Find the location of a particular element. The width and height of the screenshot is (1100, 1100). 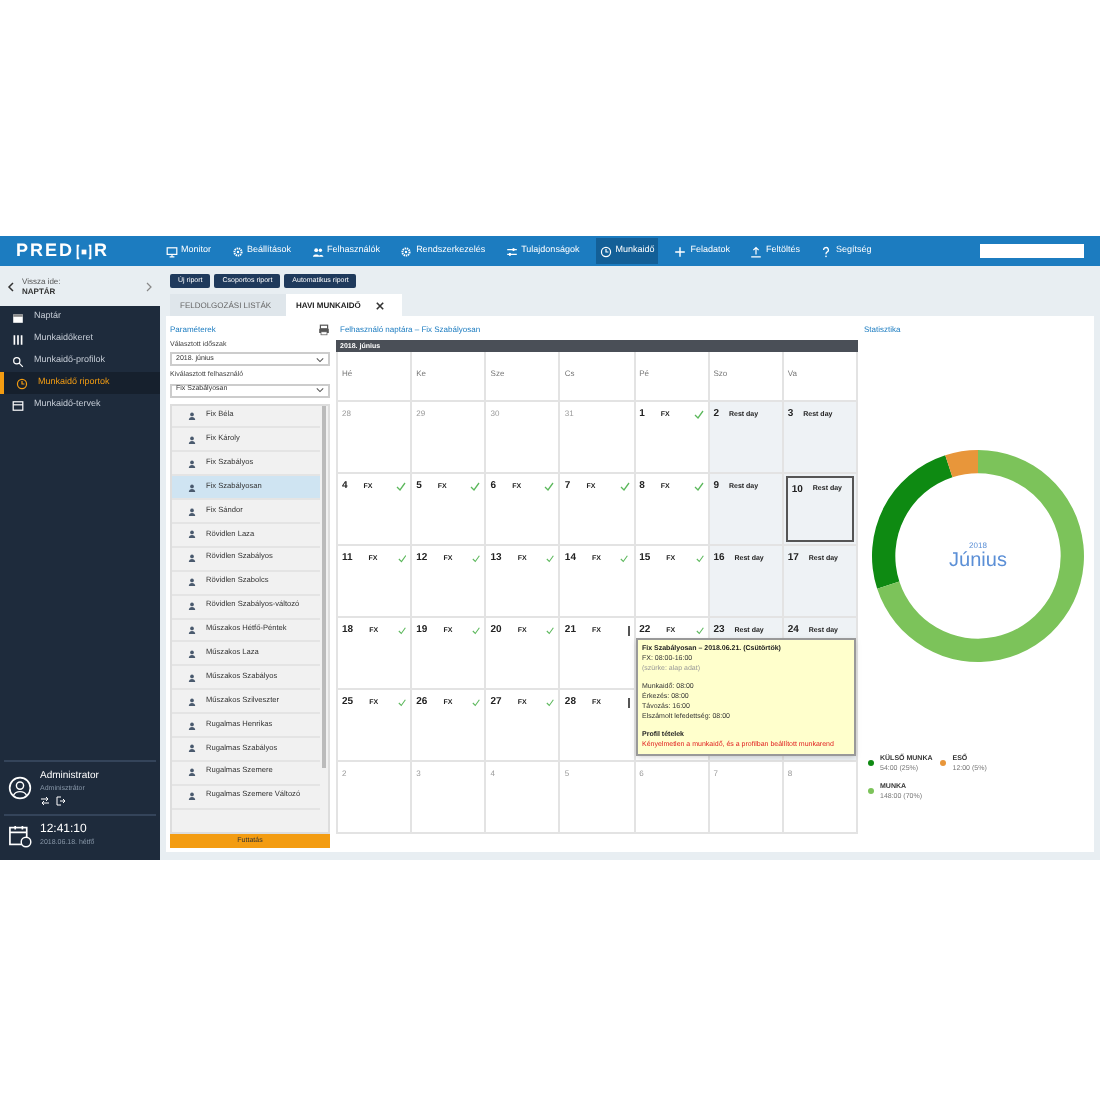

avatar-icon is located at coordinates (20, 788).